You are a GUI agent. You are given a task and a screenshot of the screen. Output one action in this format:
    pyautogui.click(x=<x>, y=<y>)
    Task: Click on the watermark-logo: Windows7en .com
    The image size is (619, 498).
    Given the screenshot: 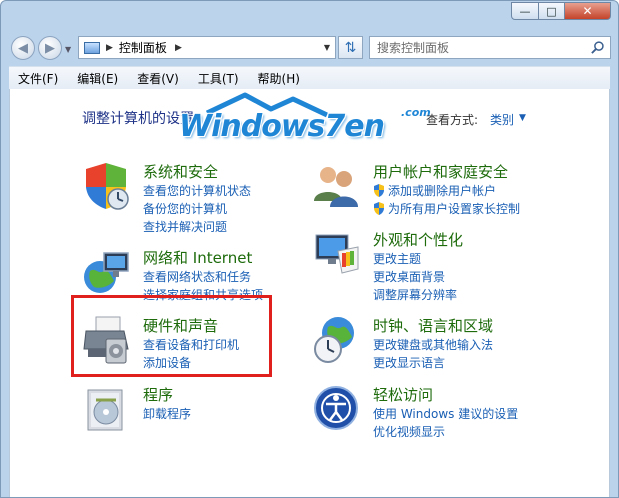 What is the action you would take?
    pyautogui.click(x=299, y=120)
    